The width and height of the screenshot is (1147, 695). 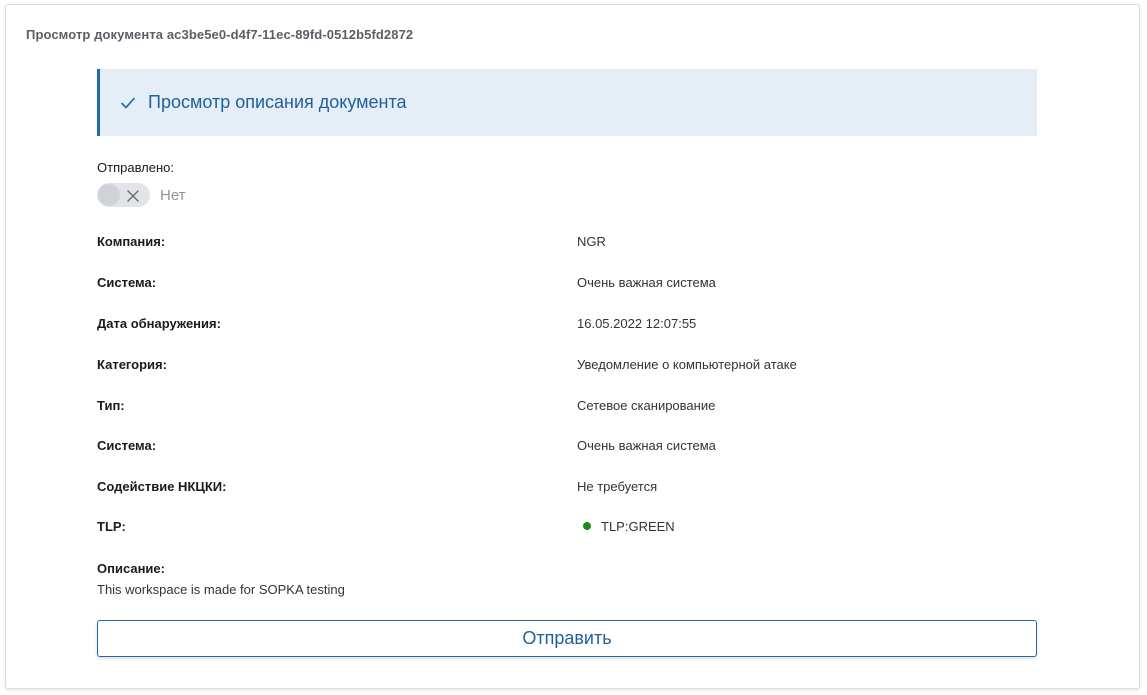 What do you see at coordinates (617, 486) in the screenshot?
I see `field-value: Не требуется` at bounding box center [617, 486].